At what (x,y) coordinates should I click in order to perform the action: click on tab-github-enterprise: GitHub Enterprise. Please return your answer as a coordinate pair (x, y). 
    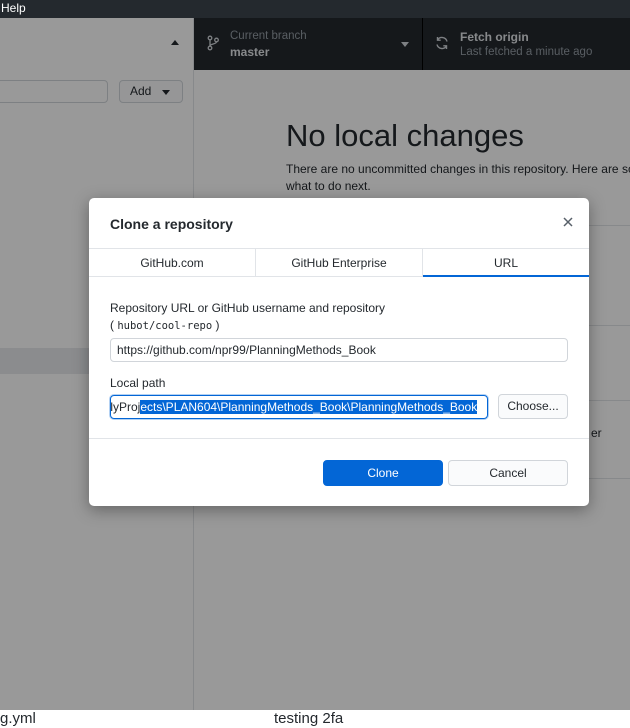
    Looking at the image, I should click on (339, 263).